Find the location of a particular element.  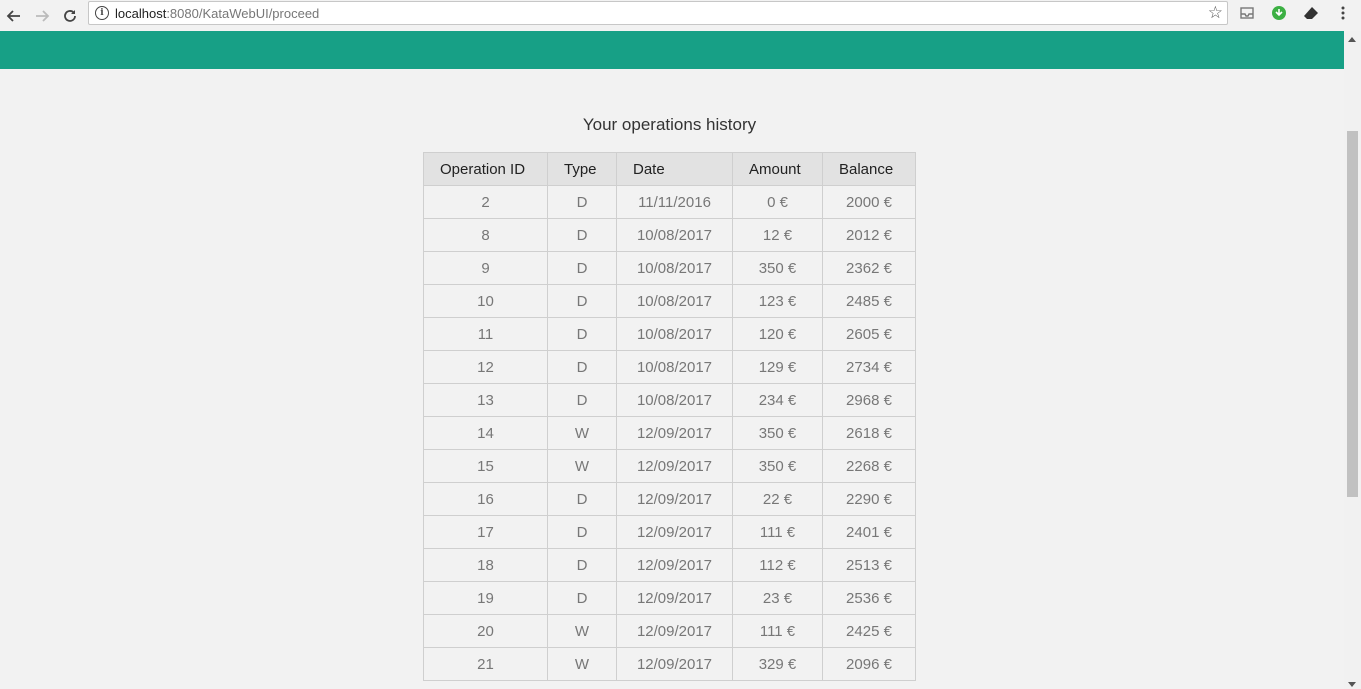

browser-toolbar: i localhost:8080/KataWebUI/proceed ☆ is located at coordinates (680, 15).